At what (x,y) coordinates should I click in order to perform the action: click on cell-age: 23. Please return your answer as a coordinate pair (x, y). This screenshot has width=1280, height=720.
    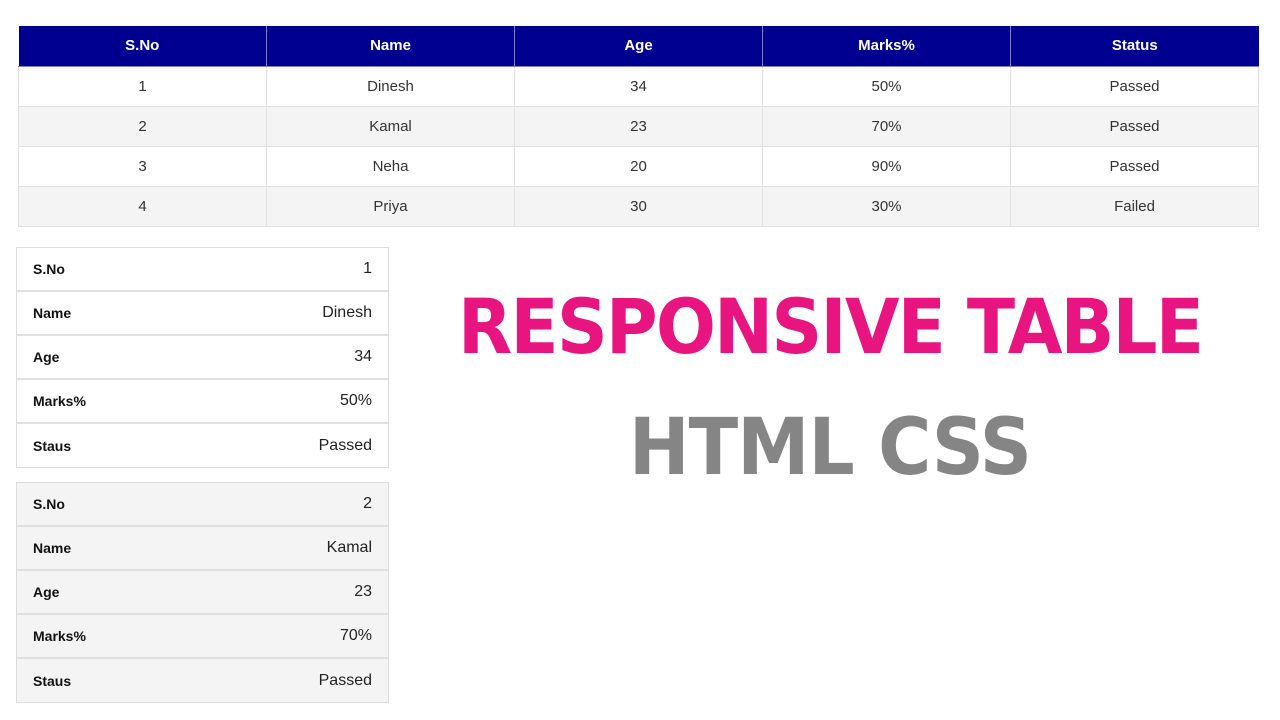
    Looking at the image, I should click on (638, 126).